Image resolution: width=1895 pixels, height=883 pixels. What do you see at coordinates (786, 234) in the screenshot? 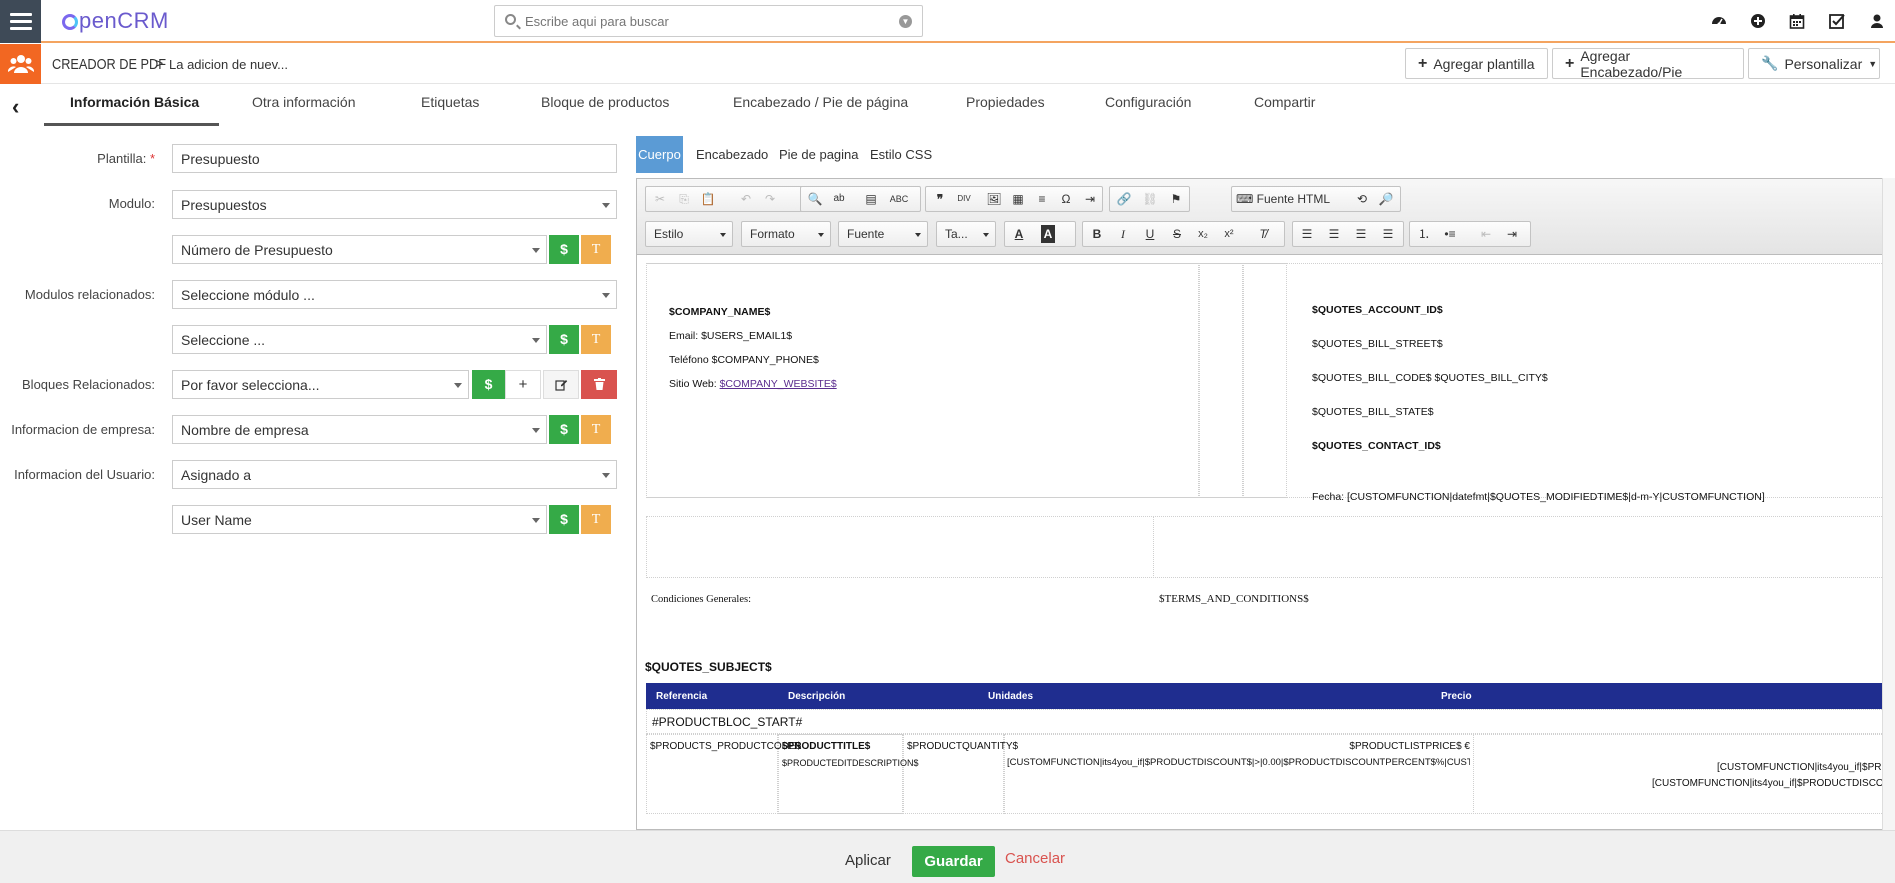
I see `format-combo: Formato` at bounding box center [786, 234].